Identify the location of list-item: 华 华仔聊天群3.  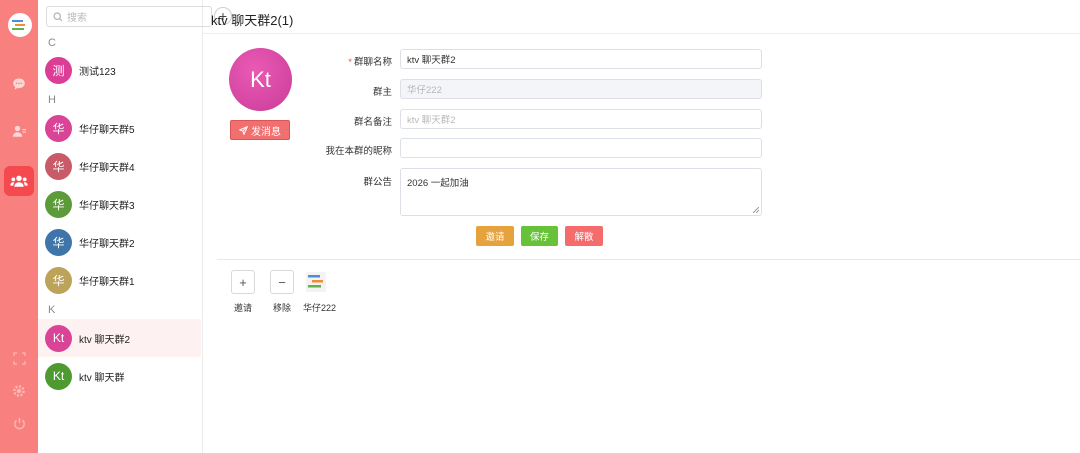
(120, 204).